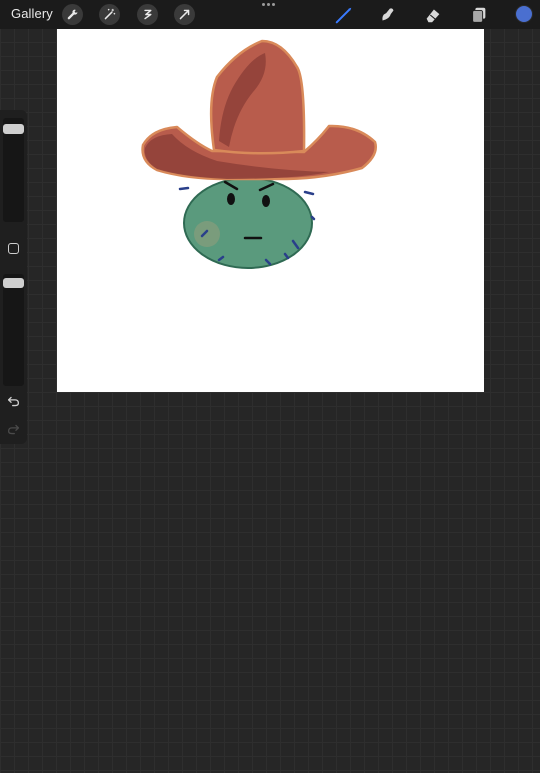 This screenshot has width=540, height=773. Describe the element at coordinates (72, 14) in the screenshot. I see `wrench-icon` at that location.